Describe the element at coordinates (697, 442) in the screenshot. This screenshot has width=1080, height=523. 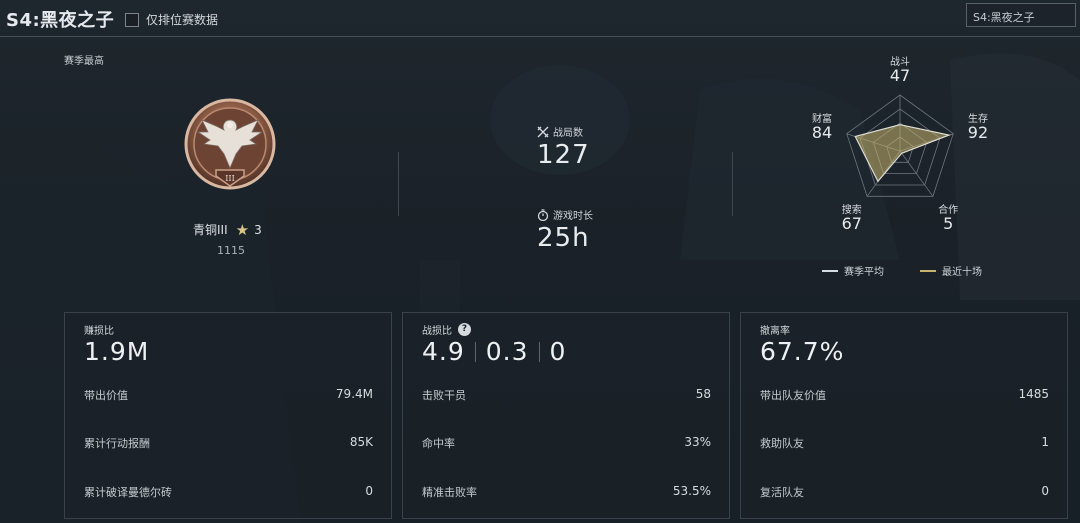
I see `row-value: 33%` at that location.